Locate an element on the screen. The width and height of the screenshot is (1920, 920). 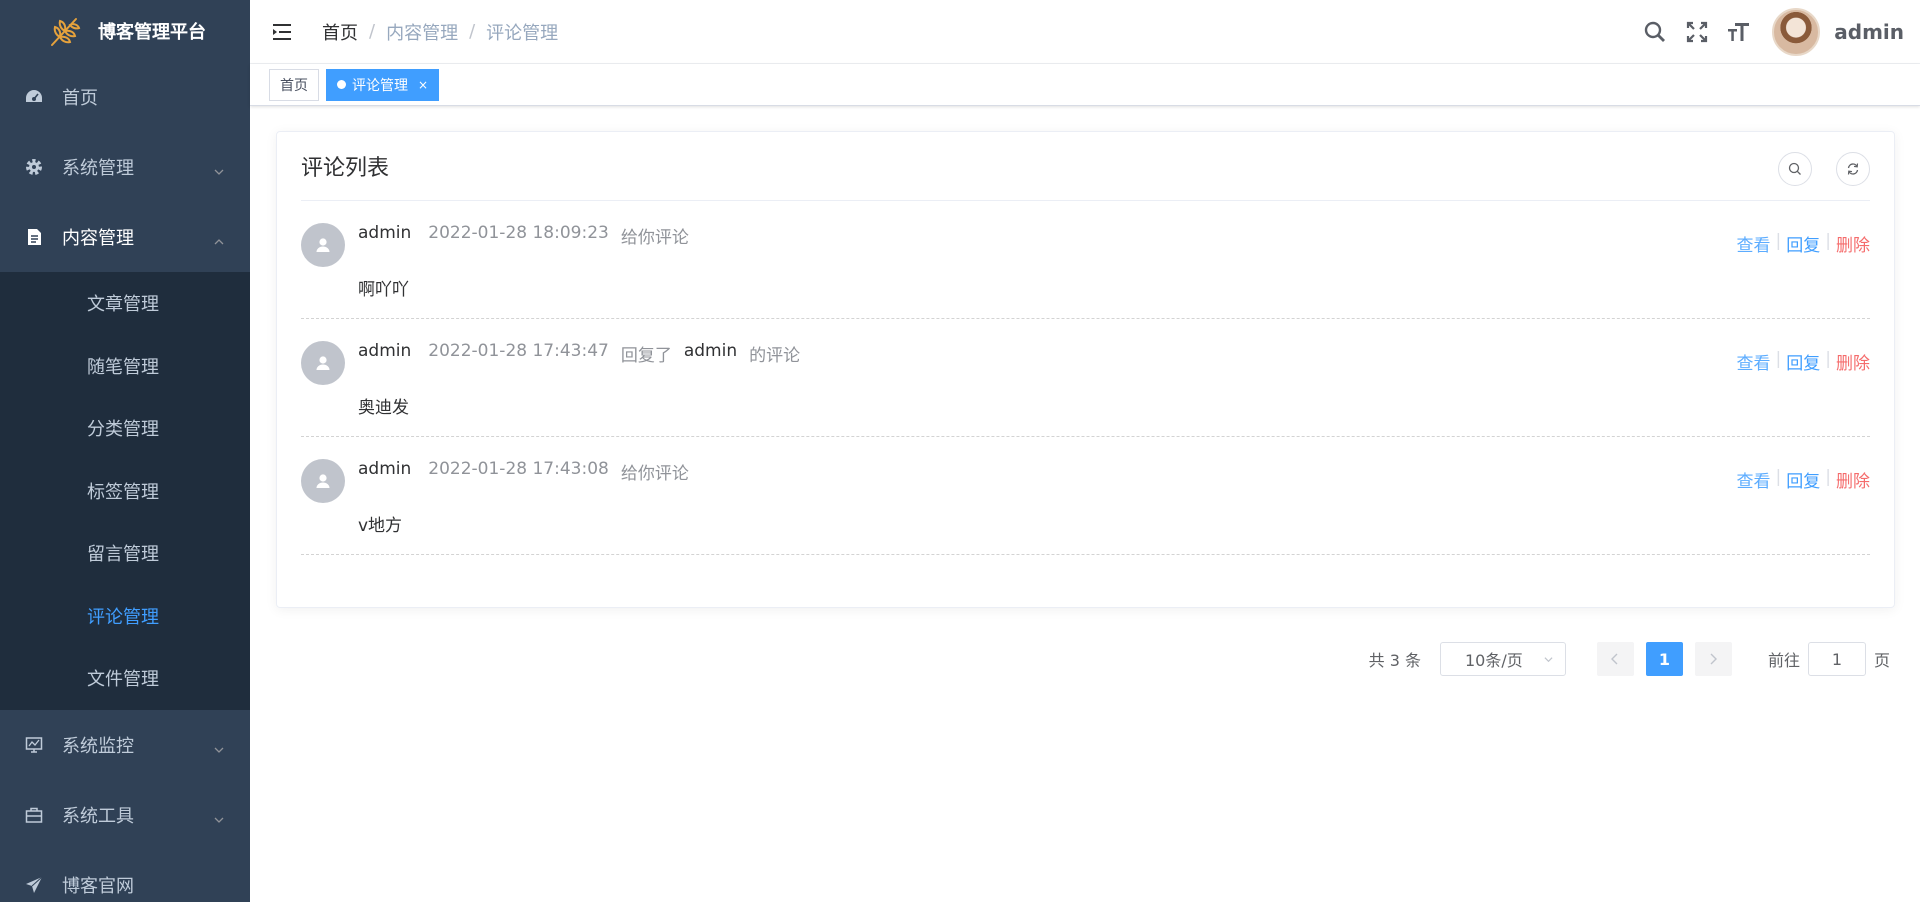
sidebar-item-articles: 文章管理 is located at coordinates (125, 303).